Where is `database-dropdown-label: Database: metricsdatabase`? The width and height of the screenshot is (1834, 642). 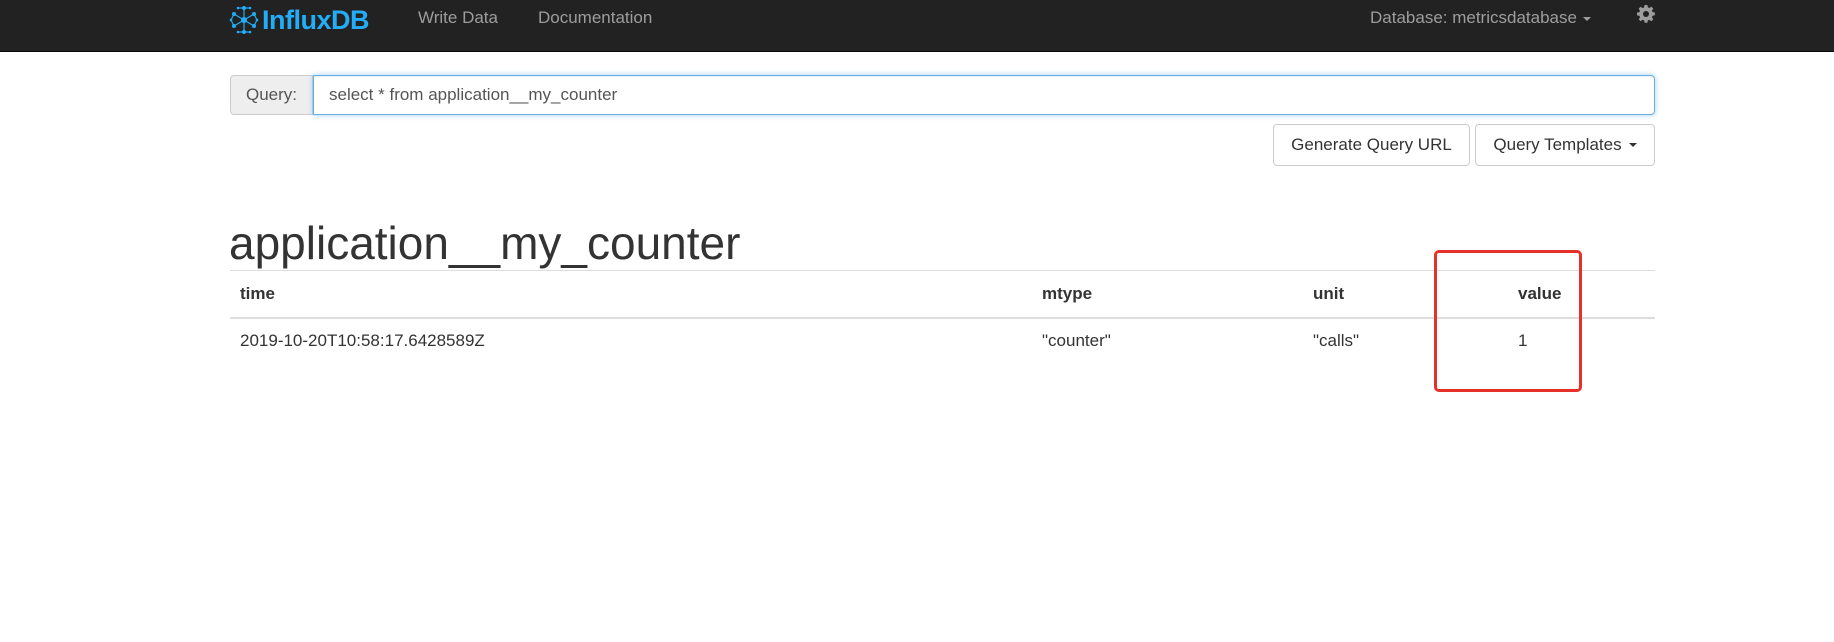
database-dropdown-label: Database: metricsdatabase is located at coordinates (1473, 17).